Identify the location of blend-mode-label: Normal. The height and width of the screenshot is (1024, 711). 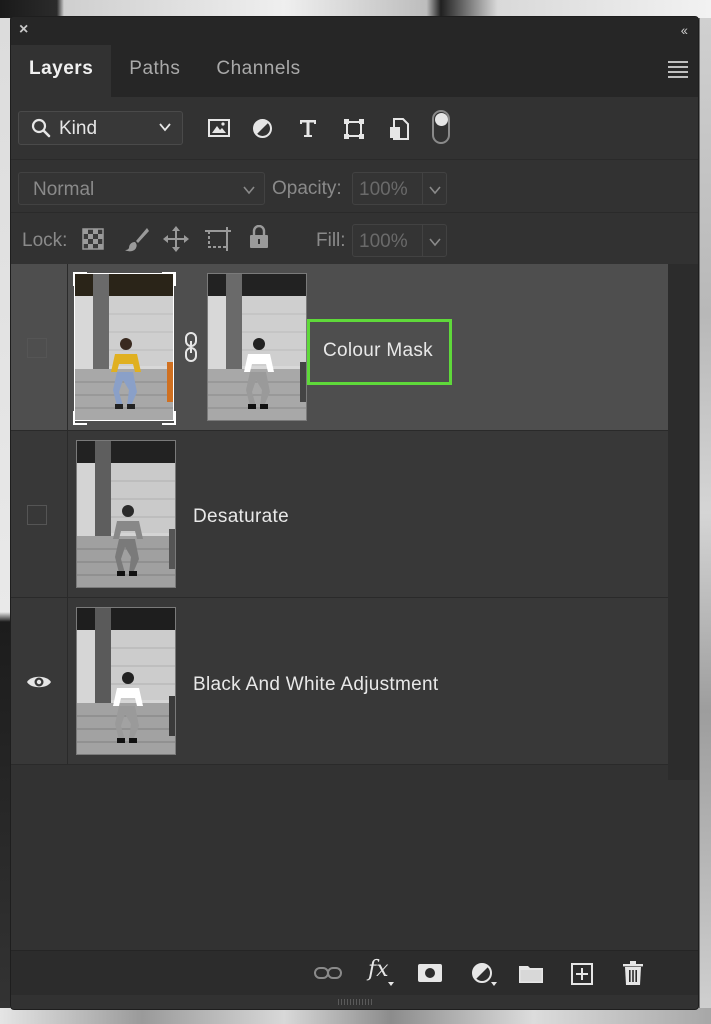
(64, 189).